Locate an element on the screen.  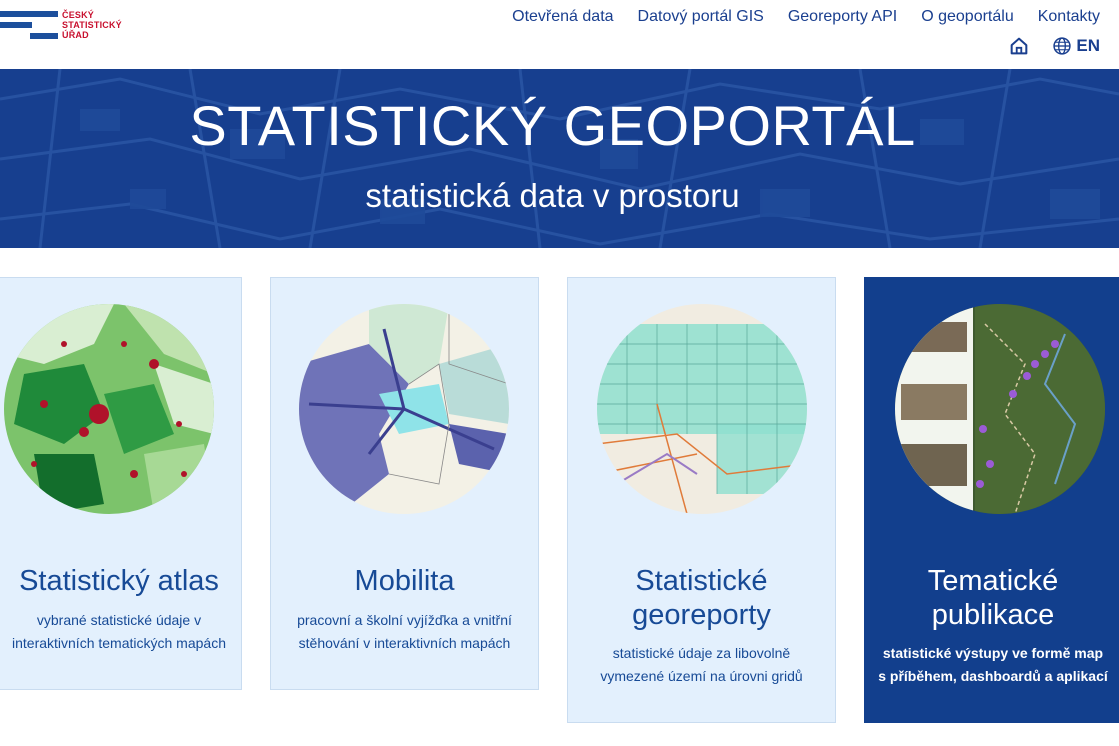
nav-link-open-data: Otevřená data is located at coordinates (562, 17).